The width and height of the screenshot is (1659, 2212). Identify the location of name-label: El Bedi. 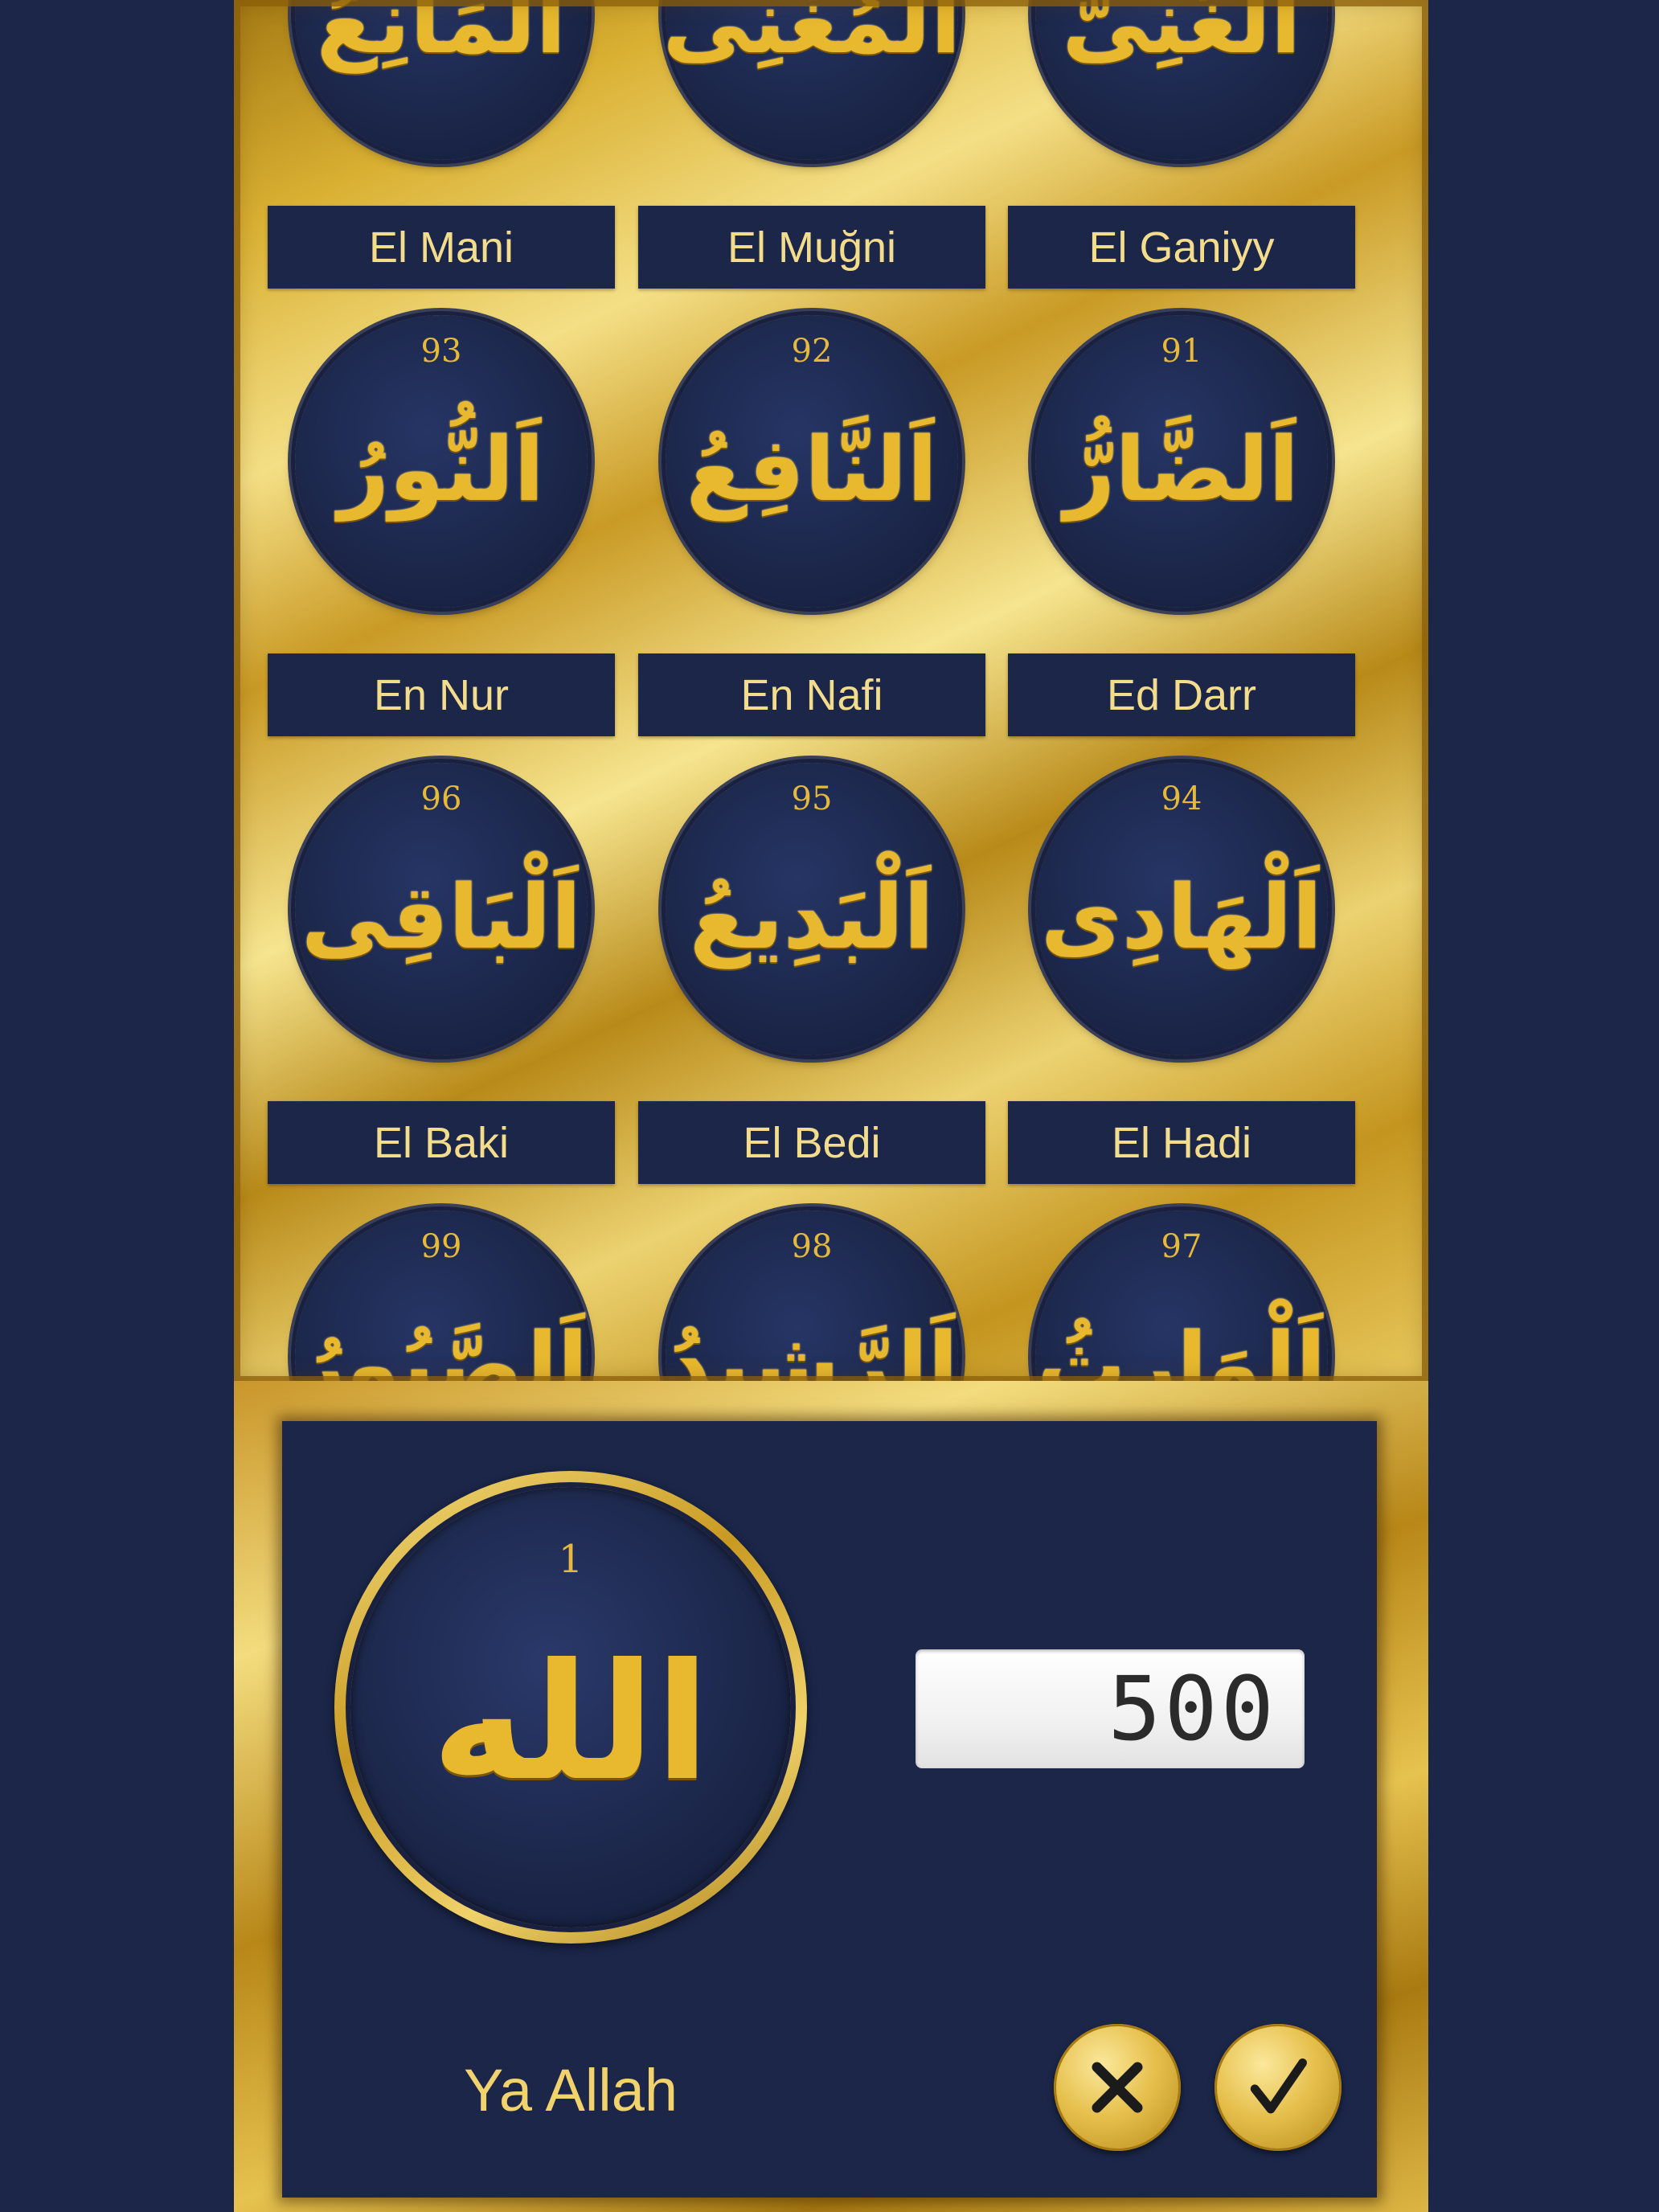
(811, 1142).